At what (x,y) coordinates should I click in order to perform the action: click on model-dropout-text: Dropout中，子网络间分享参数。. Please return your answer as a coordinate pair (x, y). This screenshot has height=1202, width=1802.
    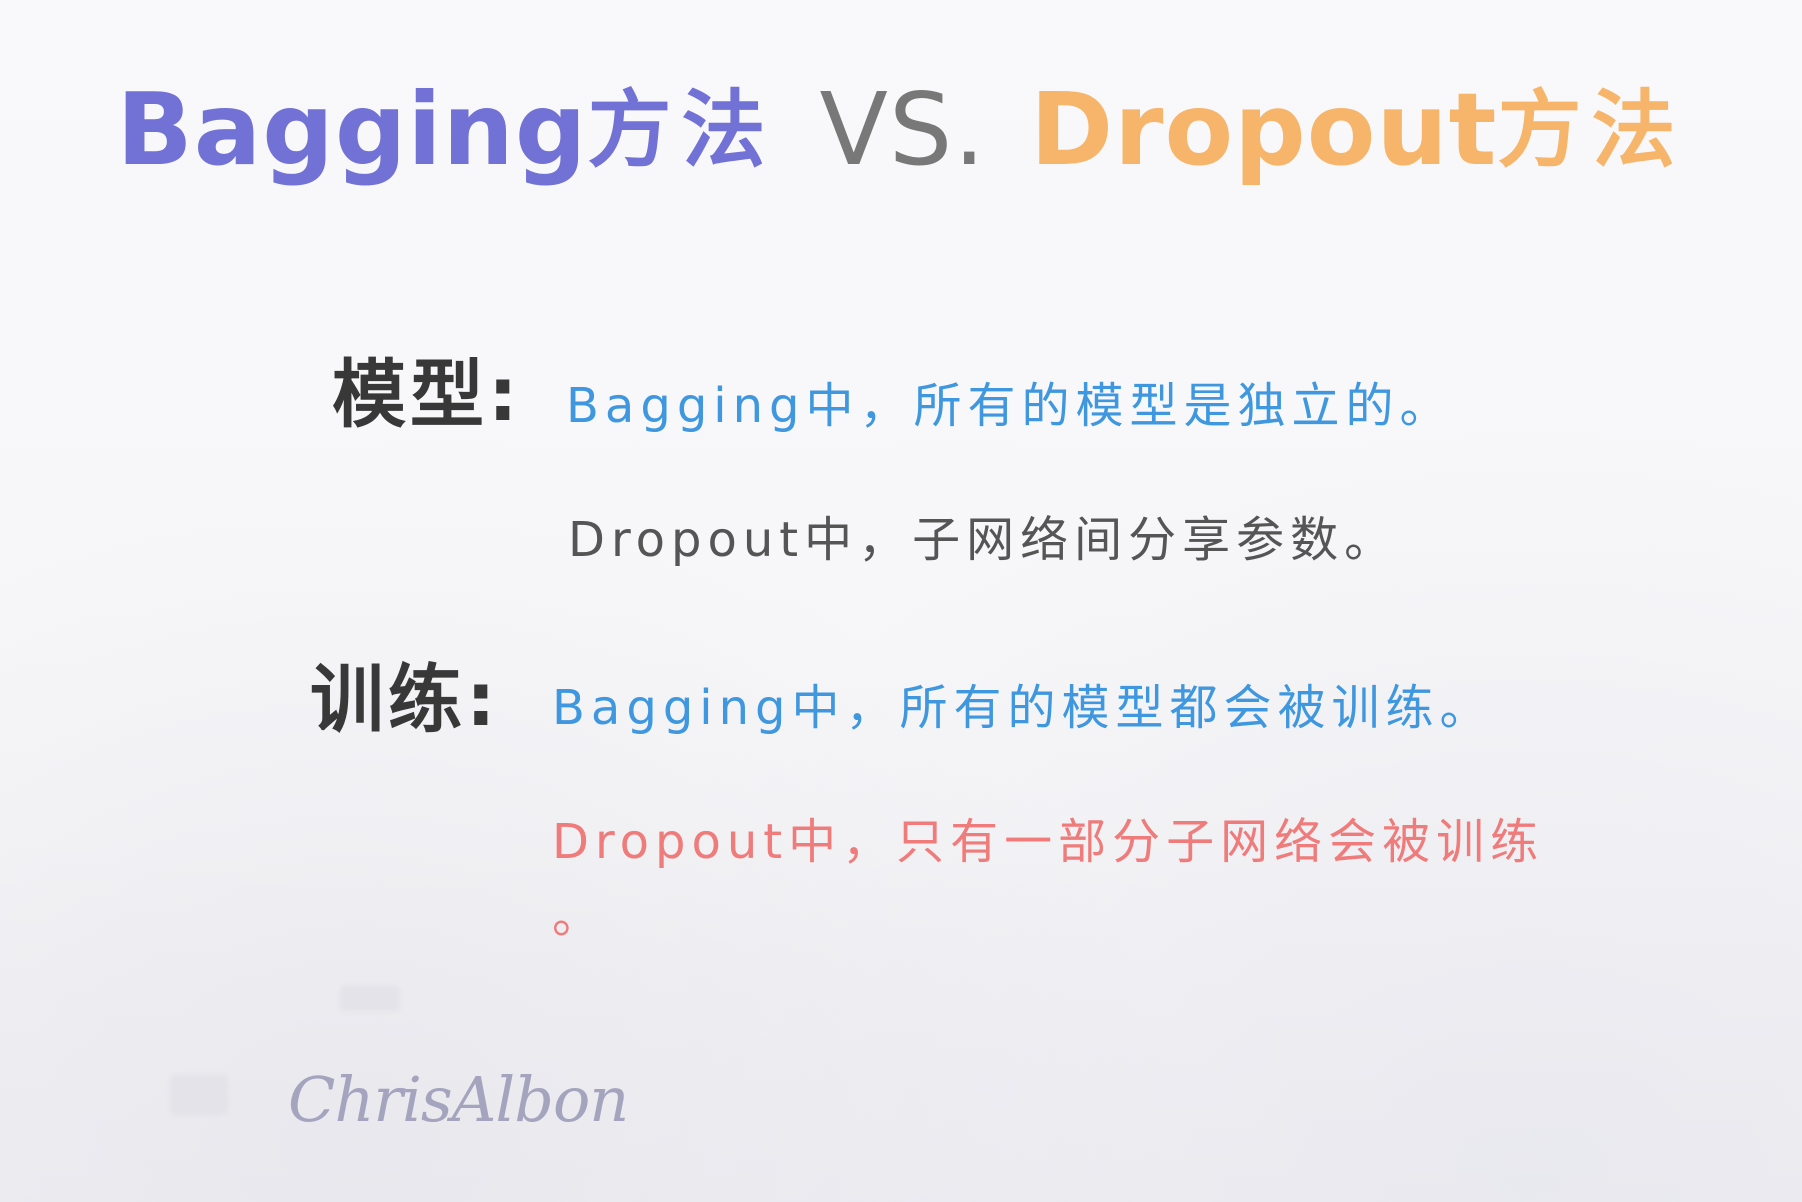
    Looking at the image, I should click on (983, 540).